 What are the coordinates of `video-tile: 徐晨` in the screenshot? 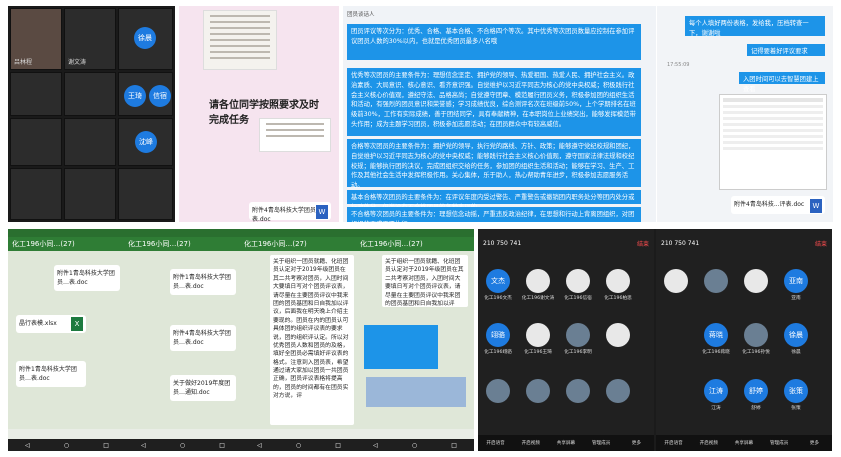 It's located at (145, 39).